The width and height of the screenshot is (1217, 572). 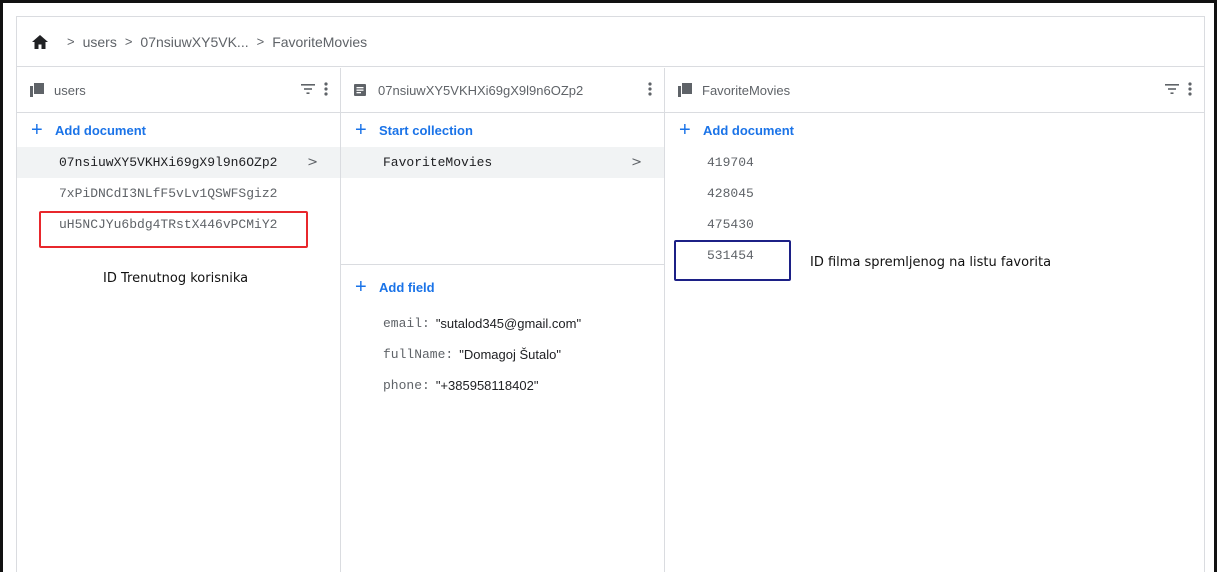 What do you see at coordinates (407, 287) in the screenshot?
I see `add-field-label: Add field` at bounding box center [407, 287].